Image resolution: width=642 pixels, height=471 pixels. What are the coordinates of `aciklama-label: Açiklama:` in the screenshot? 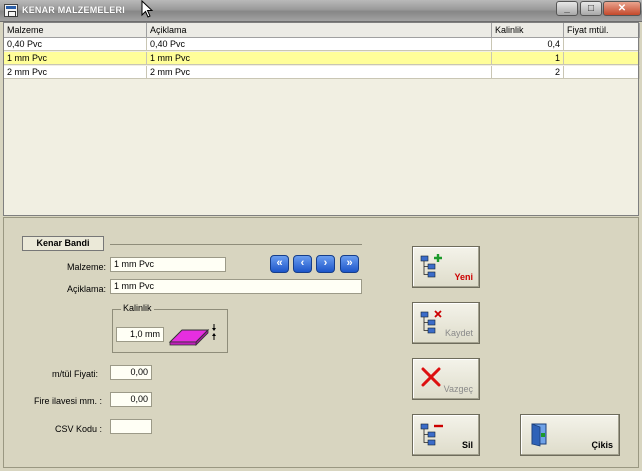 It's located at (86, 289).